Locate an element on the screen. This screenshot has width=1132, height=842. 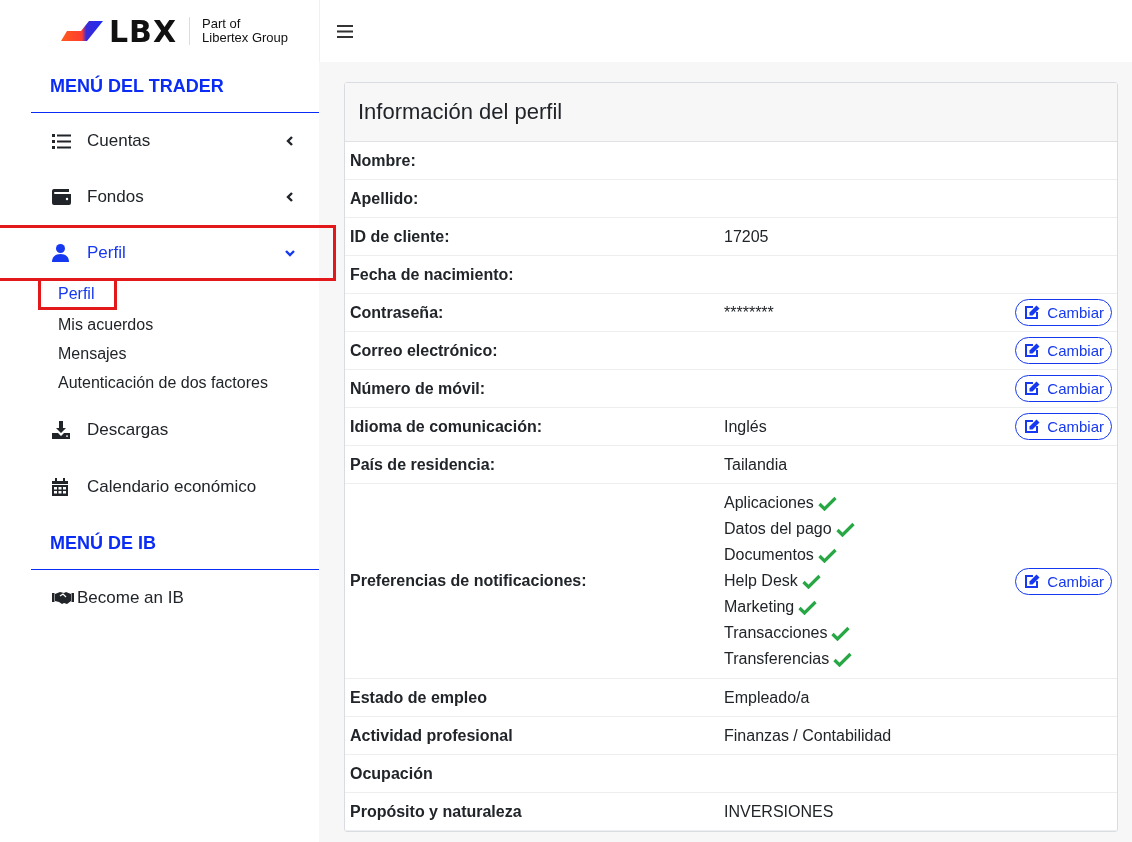
sidebar-item: Become an IB is located at coordinates (175, 589).